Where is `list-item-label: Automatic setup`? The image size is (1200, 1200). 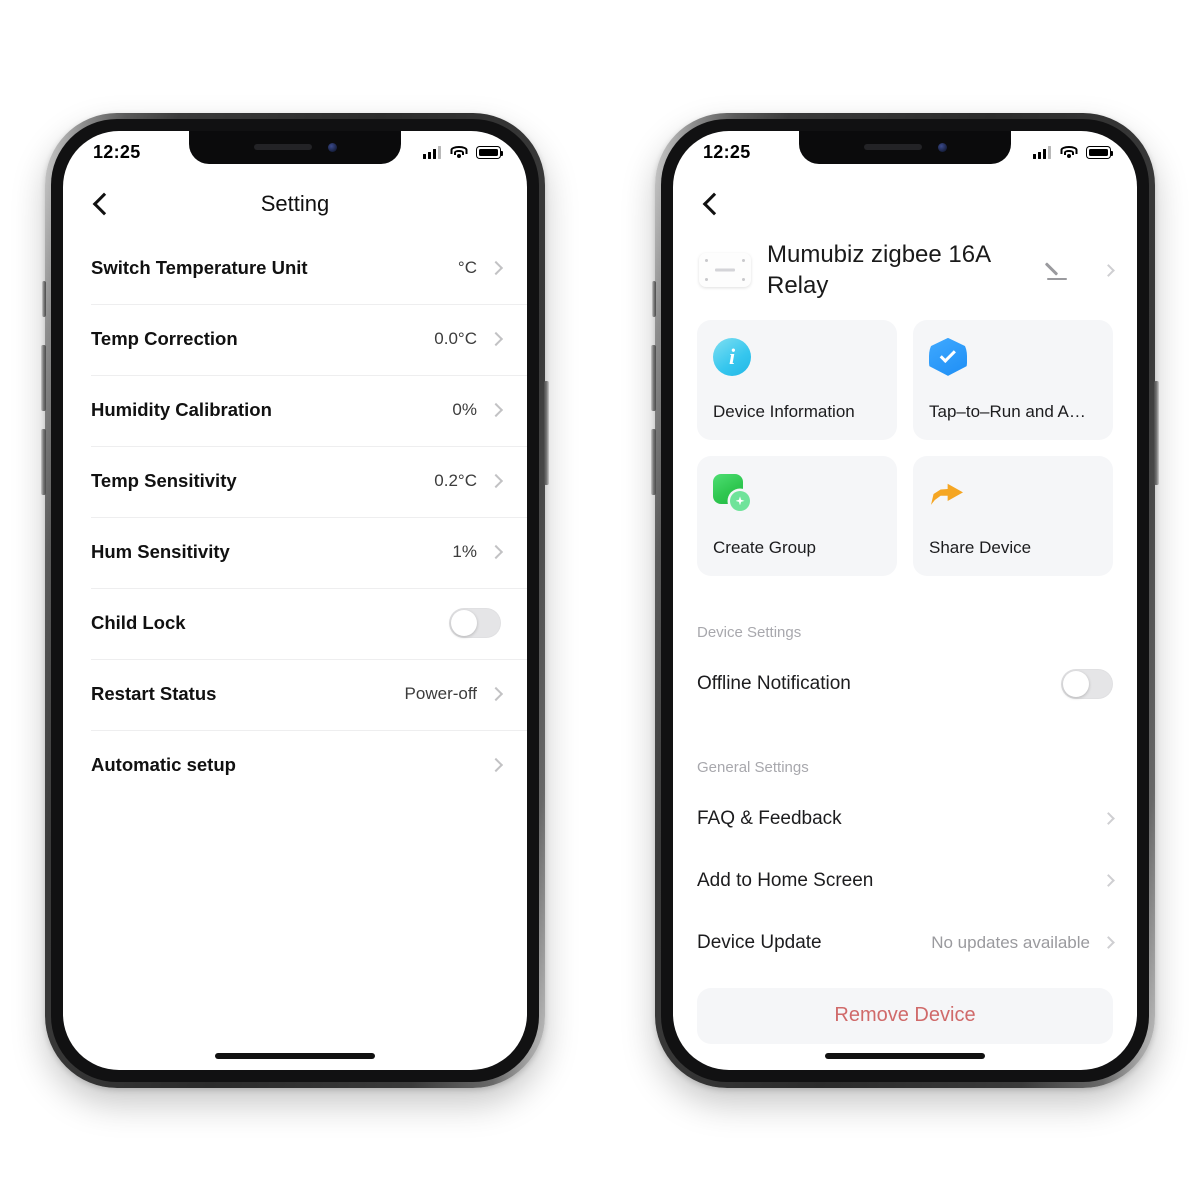 list-item-label: Automatic setup is located at coordinates (163, 764).